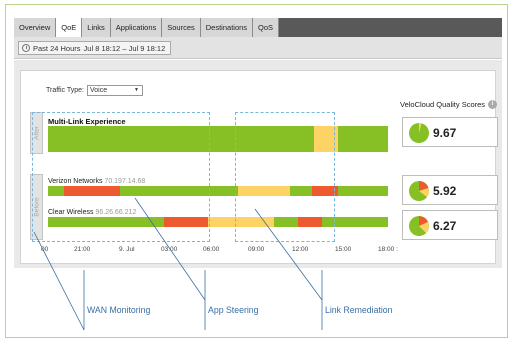 The width and height of the screenshot is (514, 342). Describe the element at coordinates (233, 310) in the screenshot. I see `callout-app-steering: App Steering` at that location.